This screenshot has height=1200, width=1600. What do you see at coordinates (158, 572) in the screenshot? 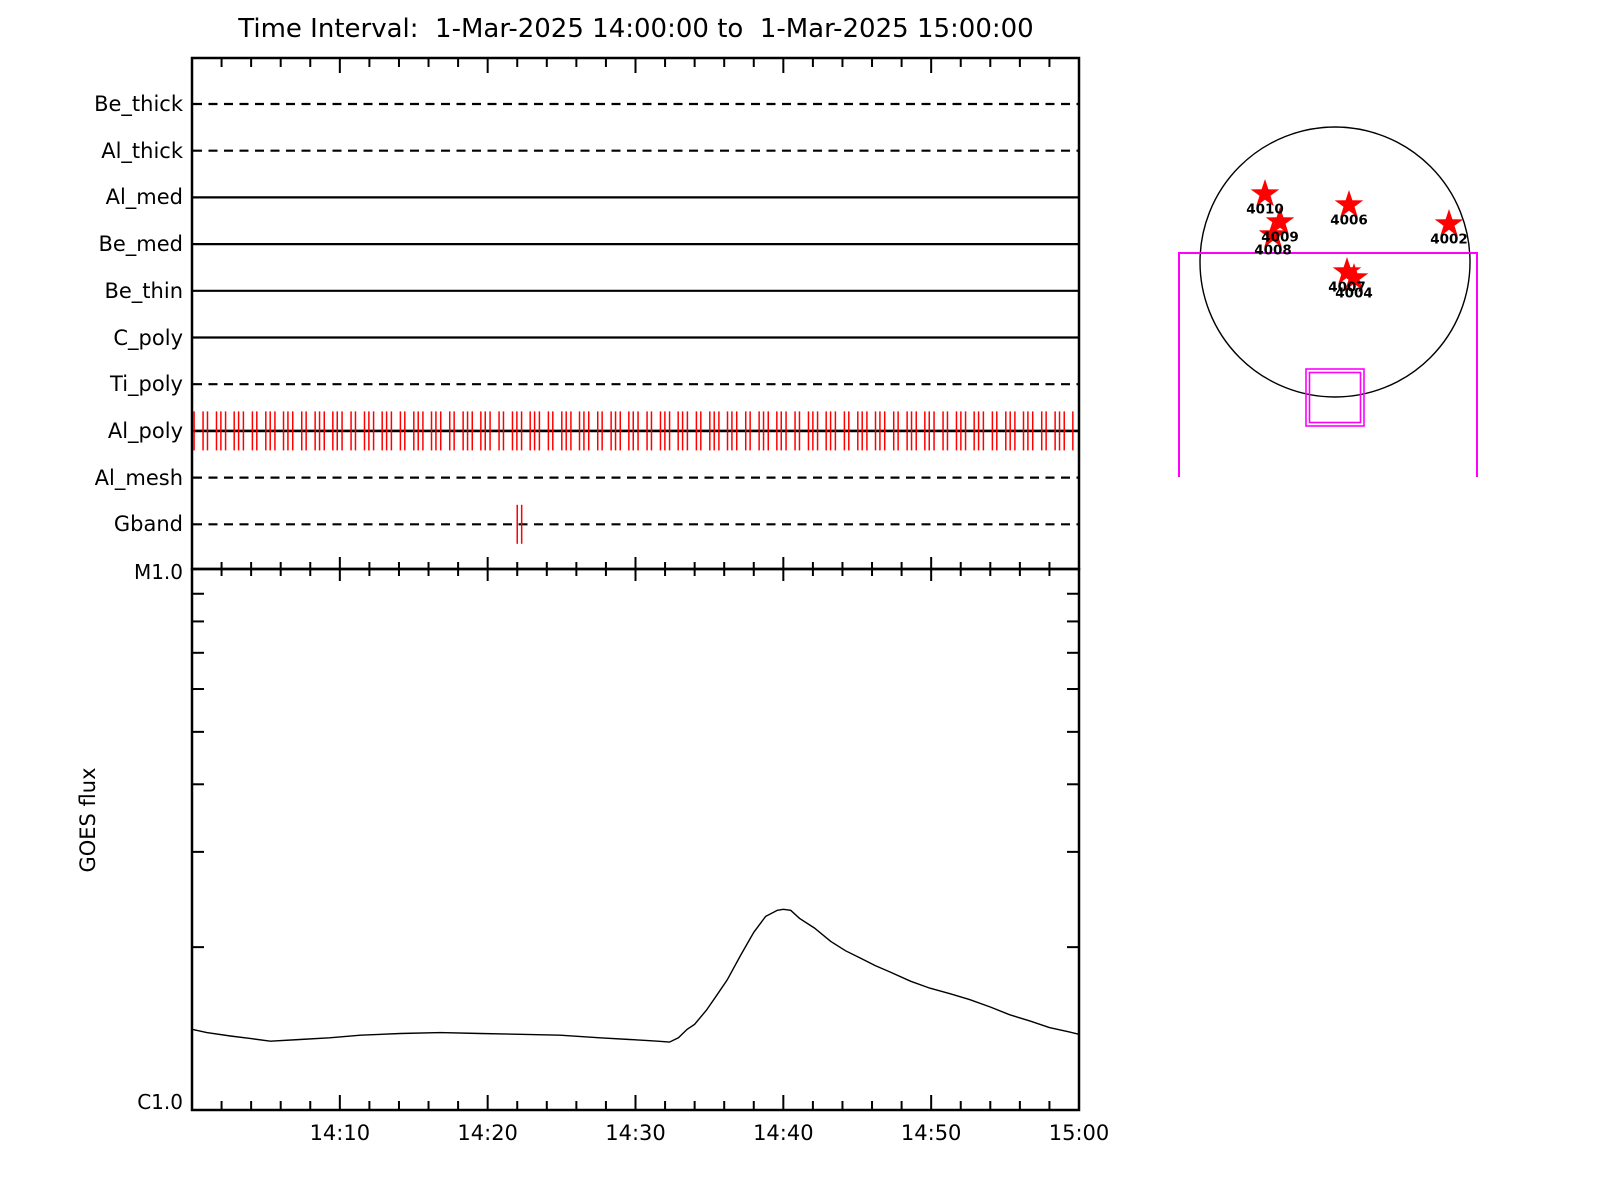
I see `goes-ymax-label: M1.0` at bounding box center [158, 572].